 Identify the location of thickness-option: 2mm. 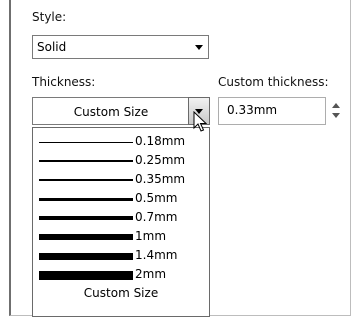
(121, 275).